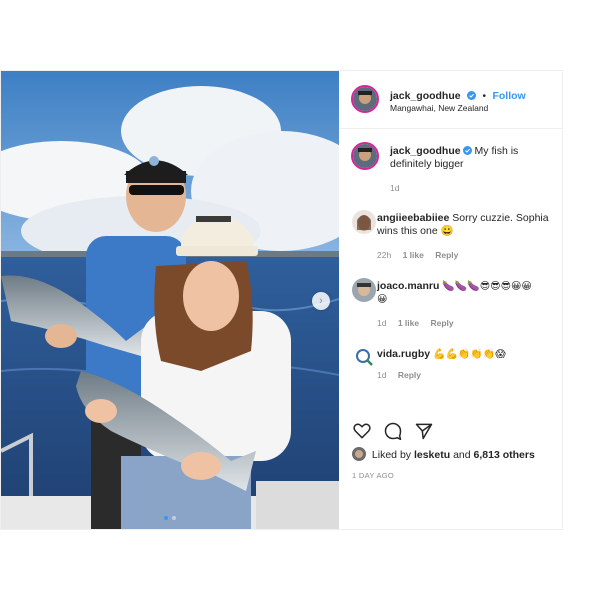 The width and height of the screenshot is (600, 600). Describe the element at coordinates (439, 108) in the screenshot. I see `post-location: Mangawhai, New Zealand` at that location.